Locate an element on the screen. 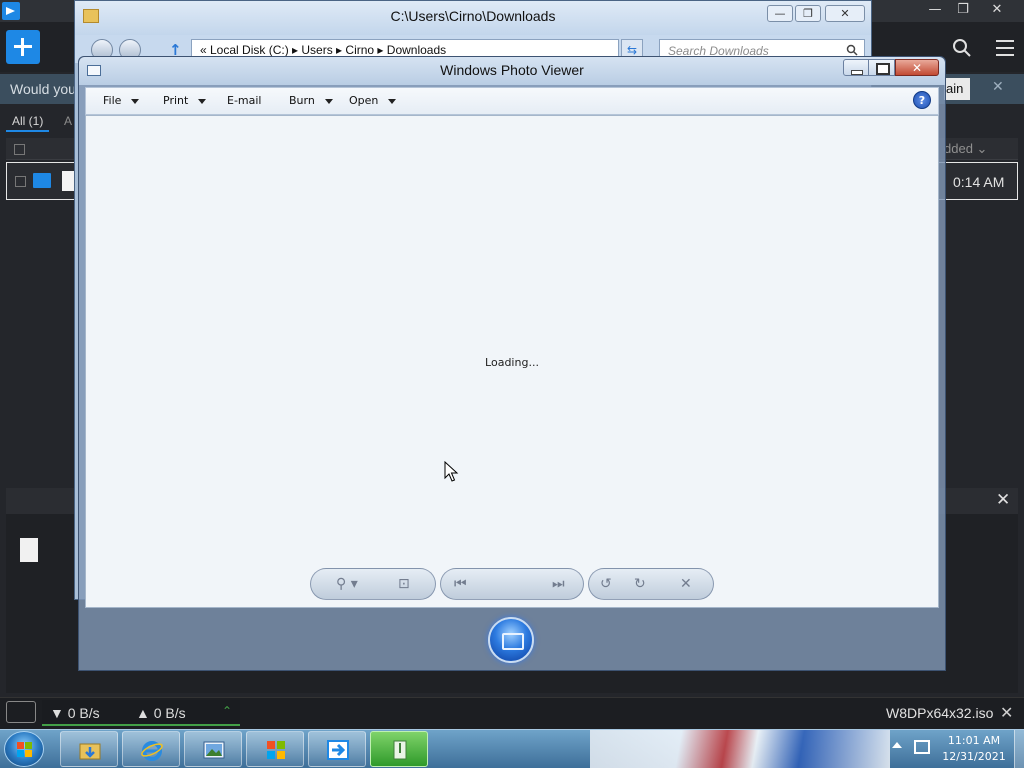  taskbar-download-app is located at coordinates (337, 749).